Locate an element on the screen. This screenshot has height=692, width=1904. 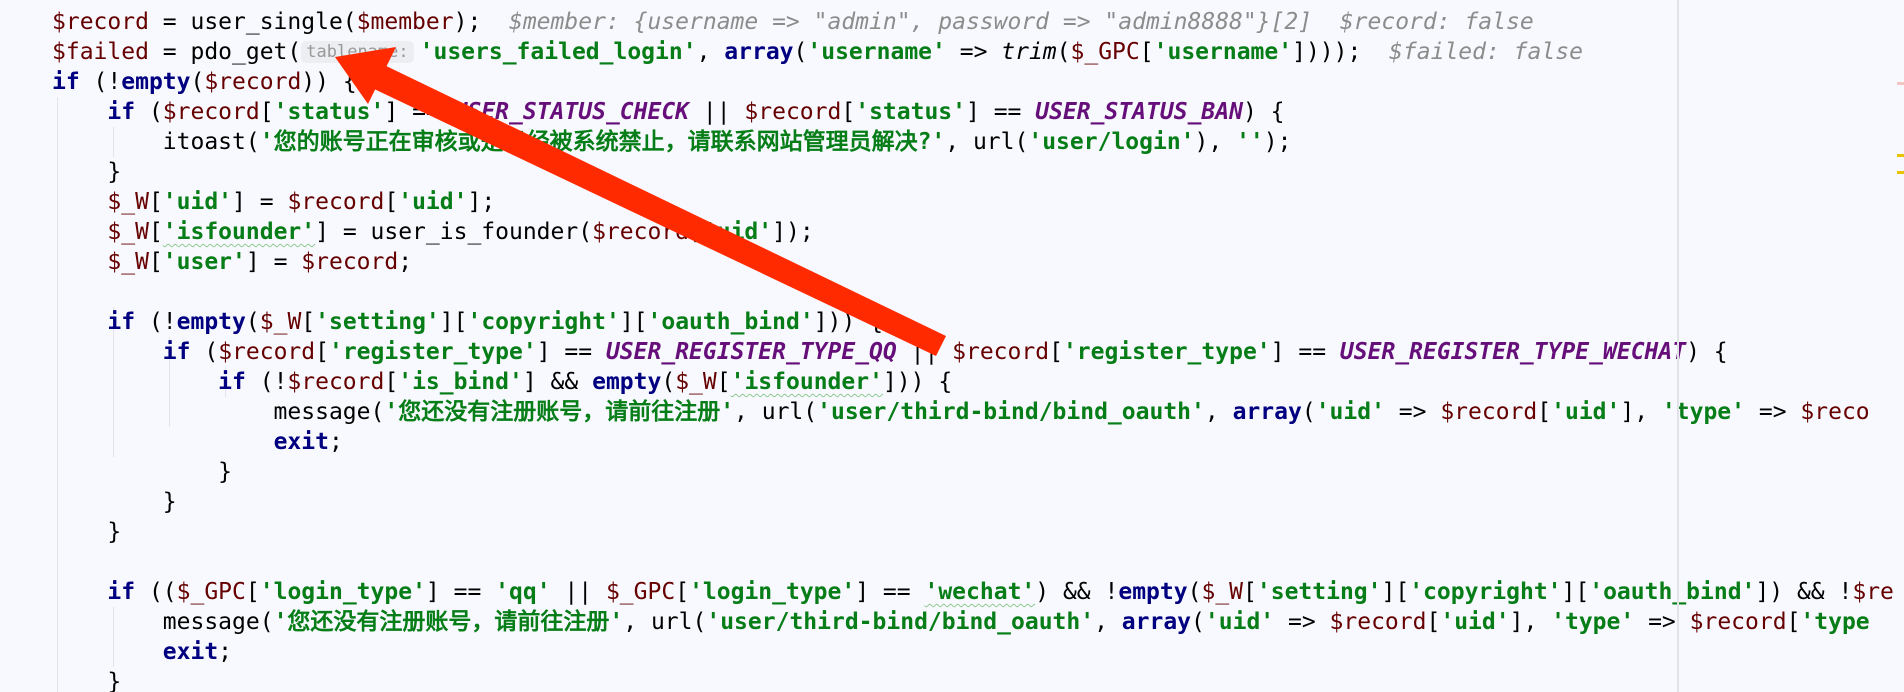
string: 'user' is located at coordinates (204, 262).